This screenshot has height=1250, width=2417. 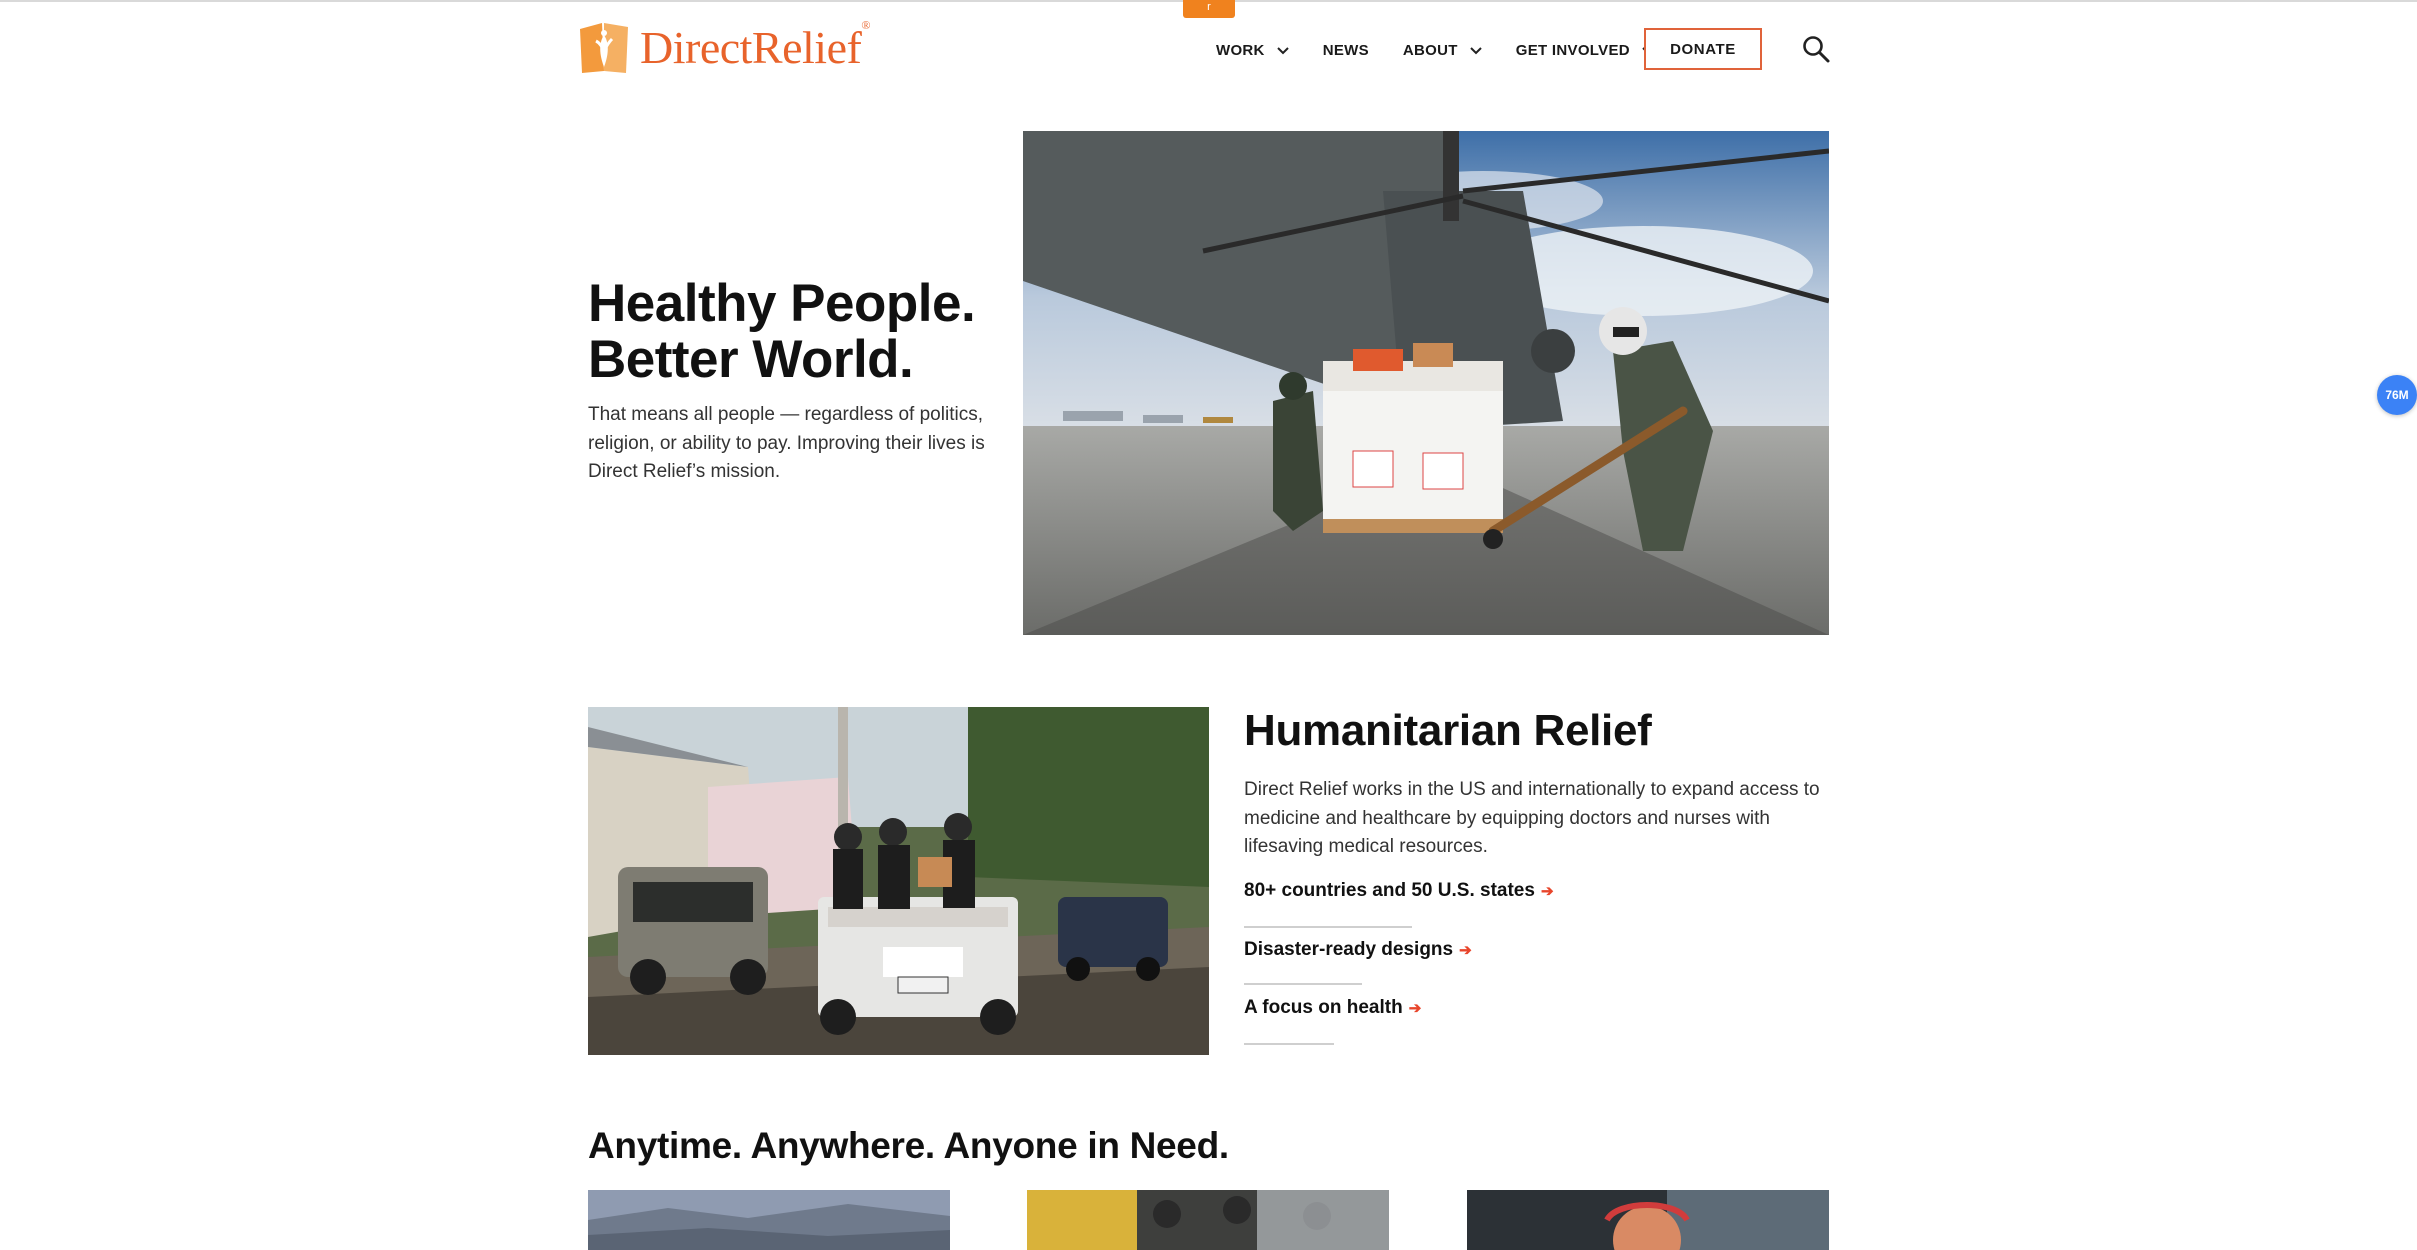 I want to click on search-icon, so click(x=1816, y=49).